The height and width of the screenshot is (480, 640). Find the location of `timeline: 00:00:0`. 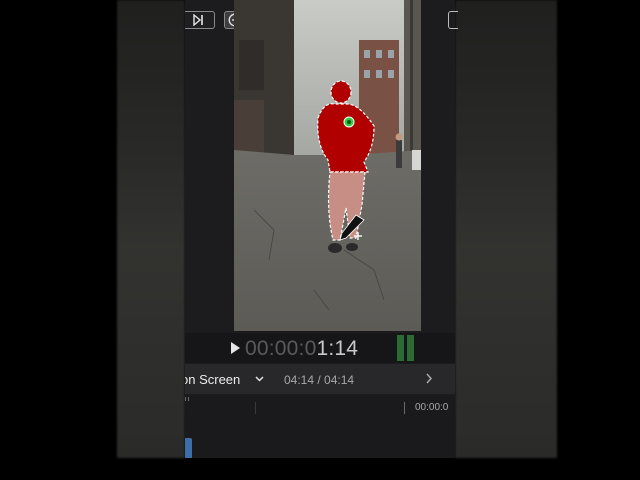

timeline: 00:00:0 is located at coordinates (320, 426).